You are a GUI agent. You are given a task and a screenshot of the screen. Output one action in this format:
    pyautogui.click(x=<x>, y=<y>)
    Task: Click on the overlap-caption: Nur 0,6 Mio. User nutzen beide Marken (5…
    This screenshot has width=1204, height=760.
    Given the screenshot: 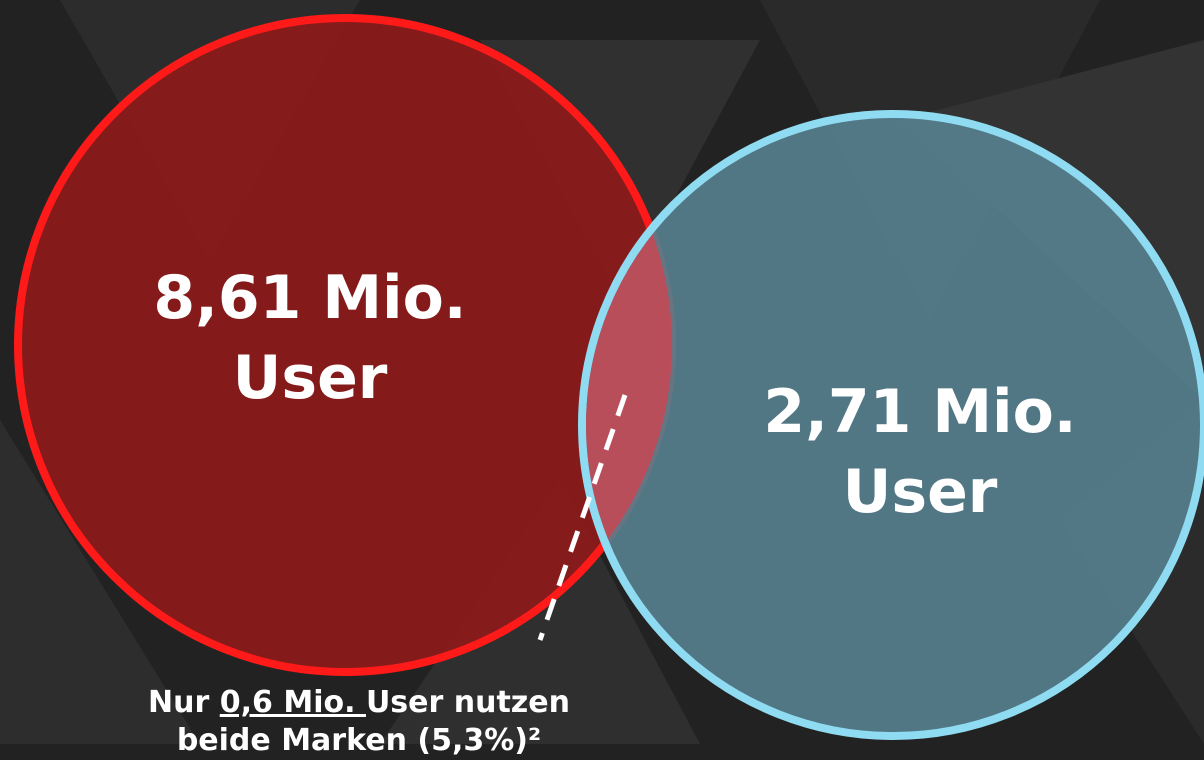 What is the action you would take?
    pyautogui.click(x=359, y=722)
    